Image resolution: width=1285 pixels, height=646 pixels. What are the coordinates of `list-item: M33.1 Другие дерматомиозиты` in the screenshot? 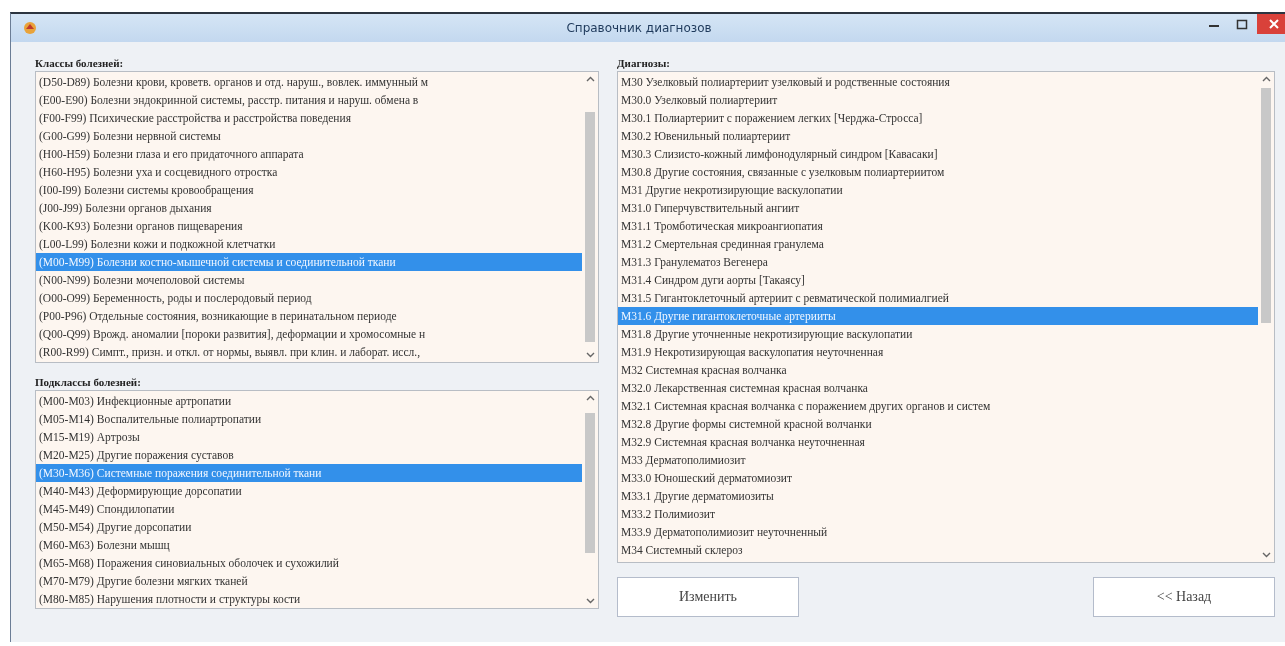 It's located at (938, 496).